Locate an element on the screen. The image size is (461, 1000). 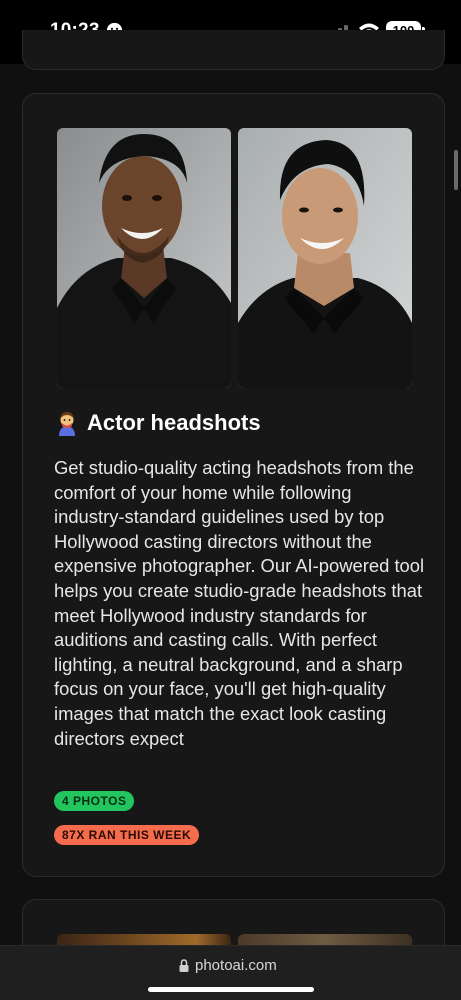
photos-count-badge: 4 PHOTOS is located at coordinates (94, 801).